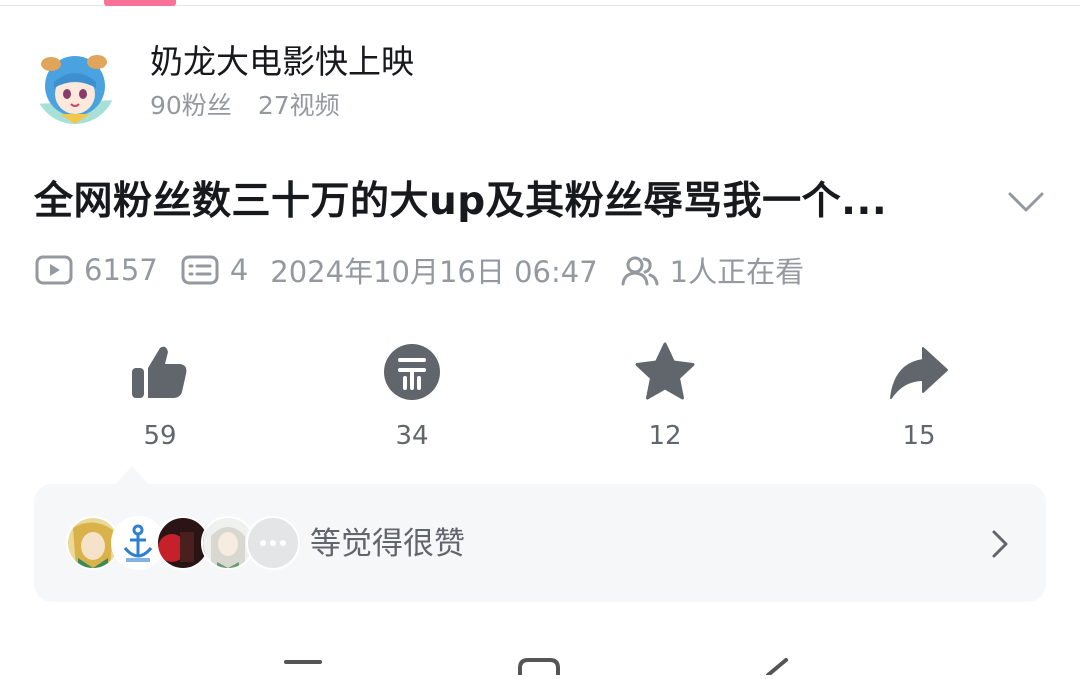  I want to click on uploader-avatar, so click(75, 83).